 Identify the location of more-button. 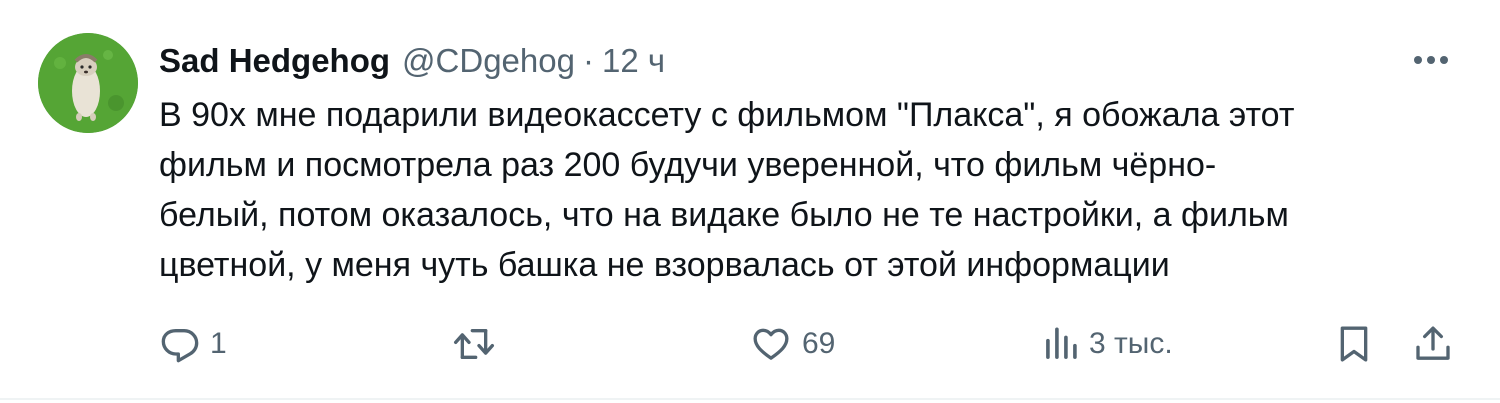
(1431, 60).